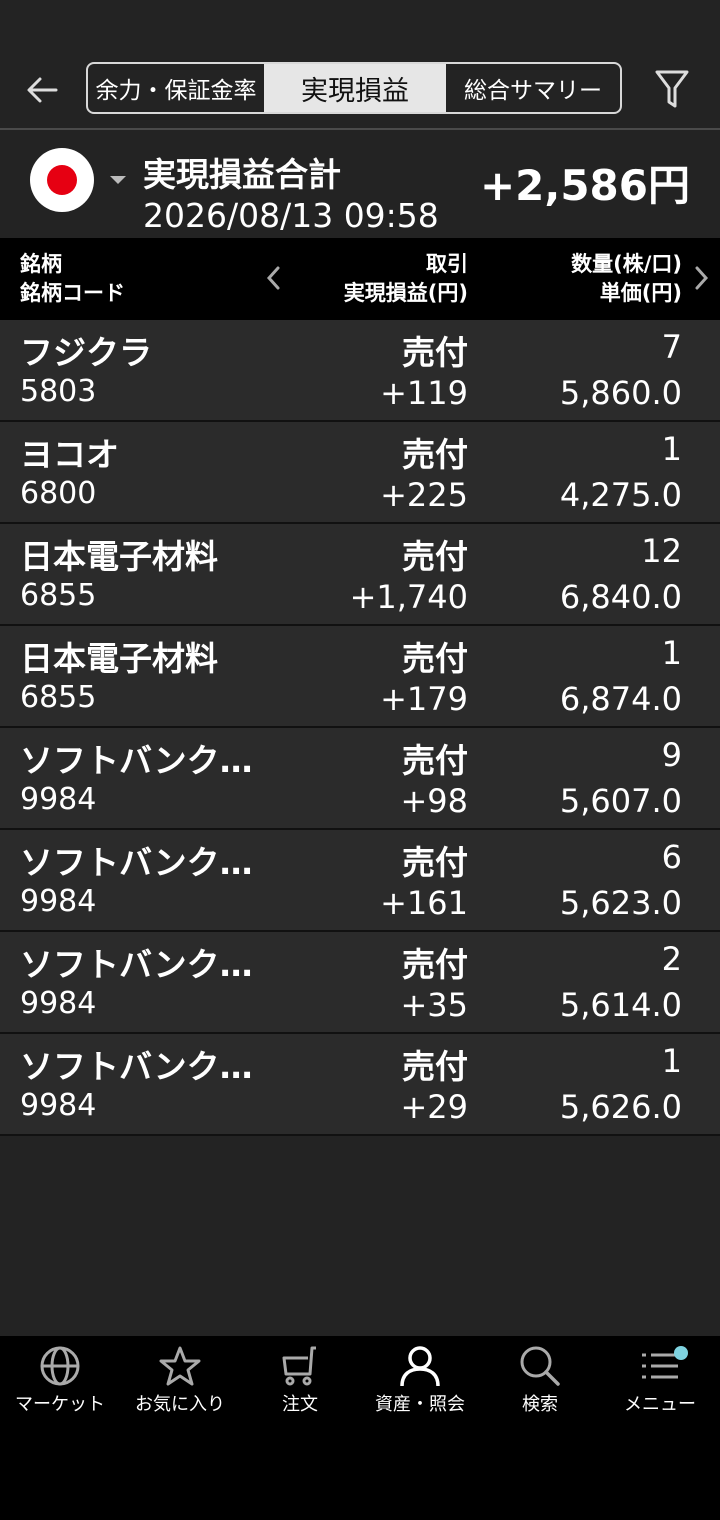 The width and height of the screenshot is (720, 1520). What do you see at coordinates (360, 1236) in the screenshot?
I see `list-empty-area` at bounding box center [360, 1236].